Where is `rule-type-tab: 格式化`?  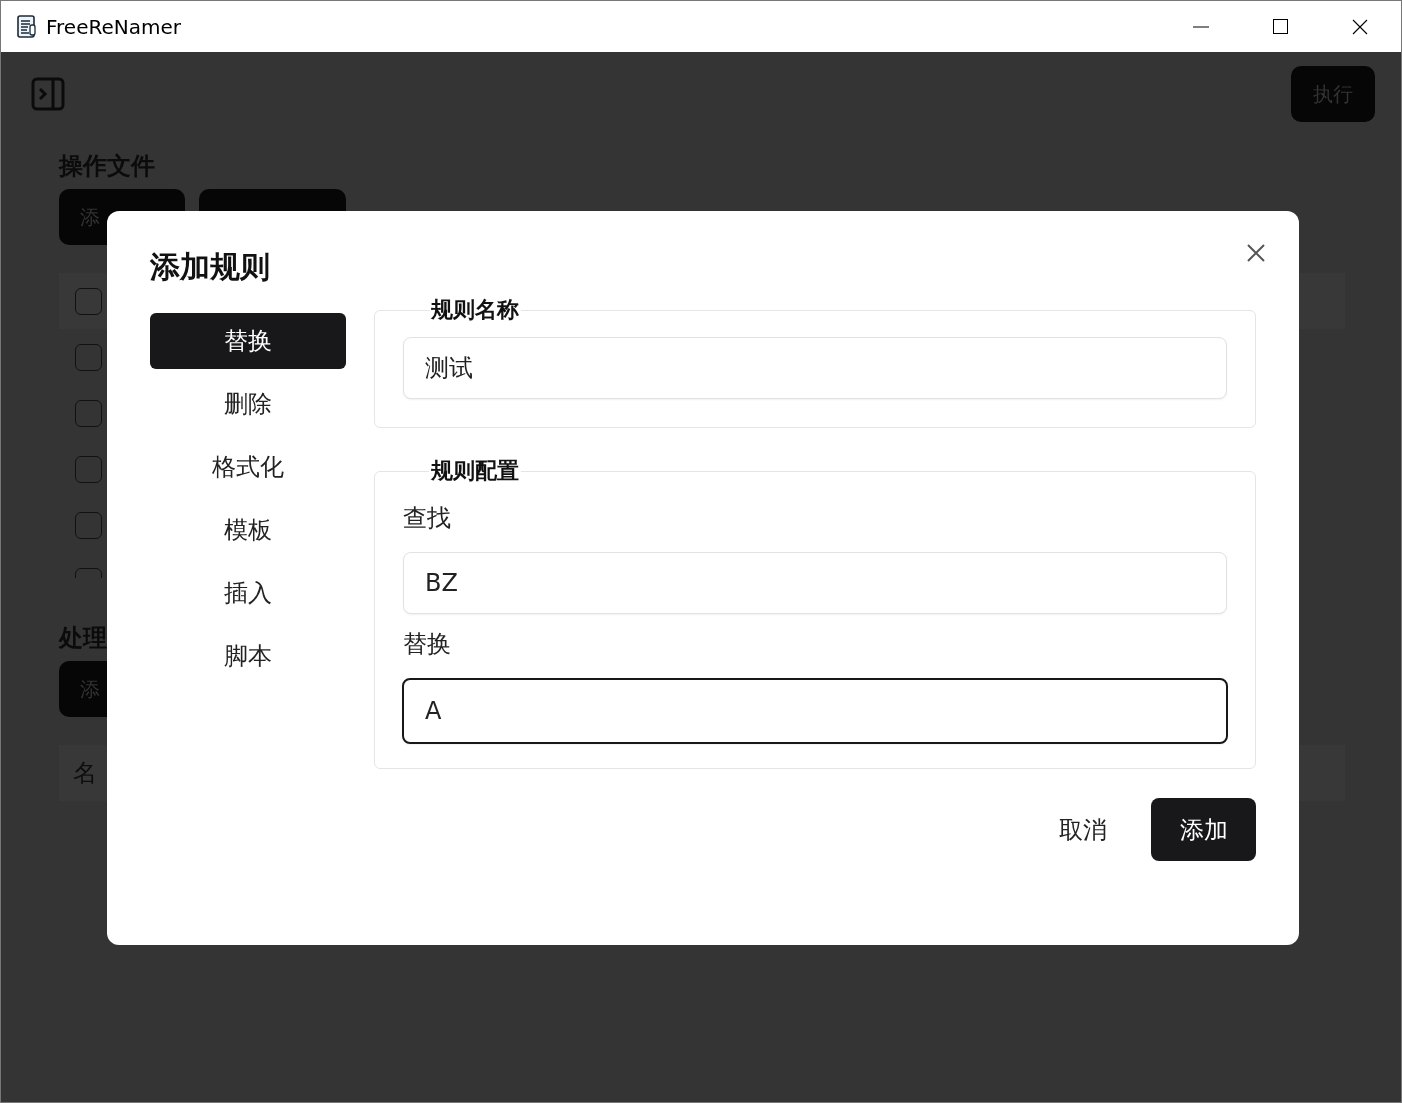 rule-type-tab: 格式化 is located at coordinates (248, 467).